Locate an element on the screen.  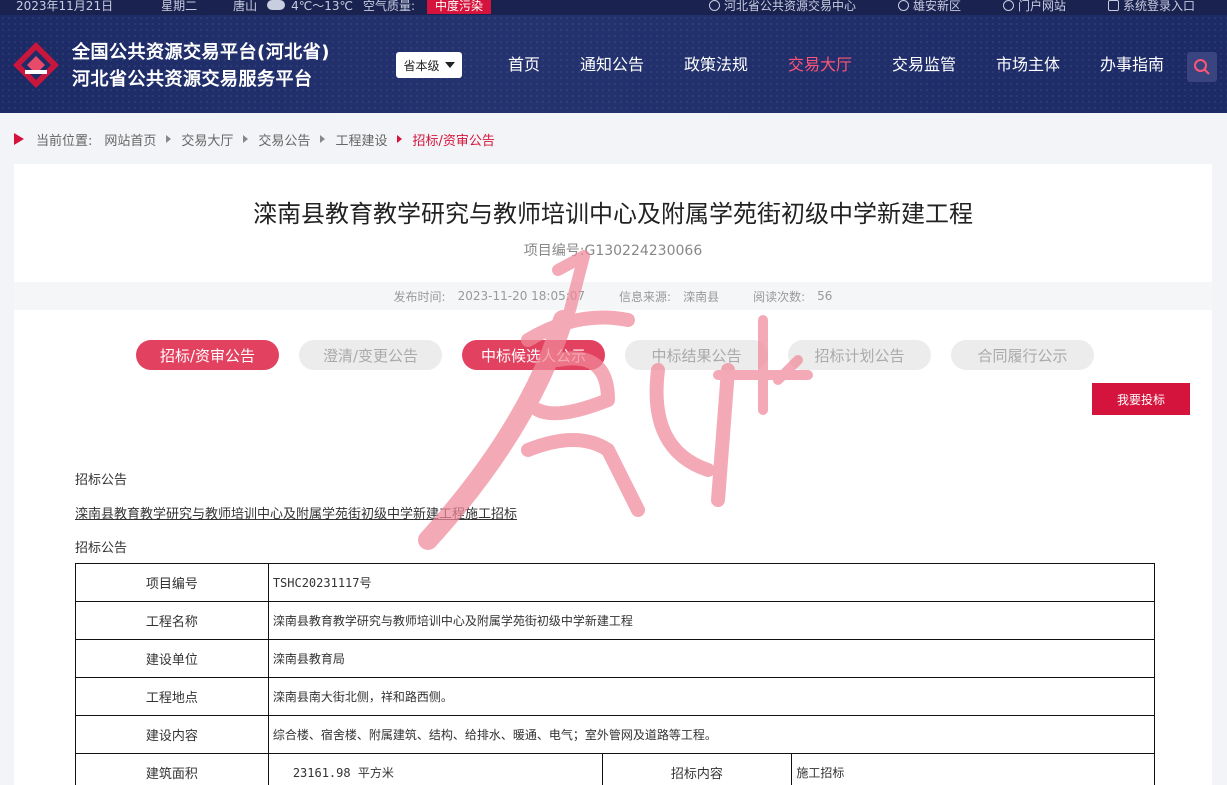
search-button is located at coordinates (1202, 67).